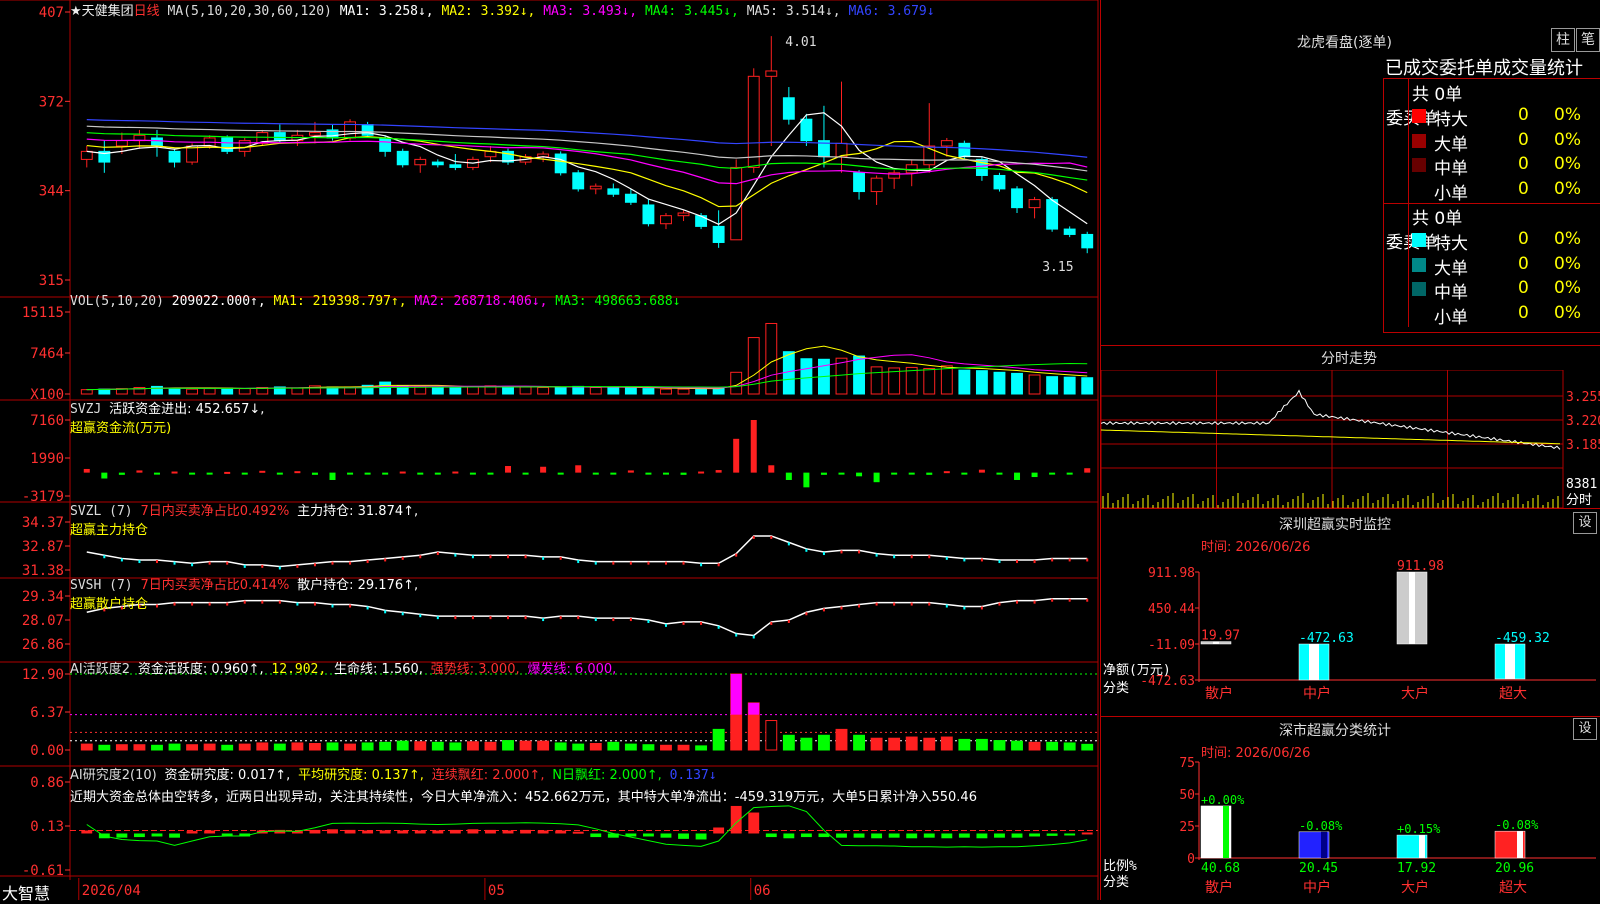  I want to click on svzj-header: SVZJ 活跃资金进出: 452.657↓, 超赢资金流(万元), so click(167, 419).